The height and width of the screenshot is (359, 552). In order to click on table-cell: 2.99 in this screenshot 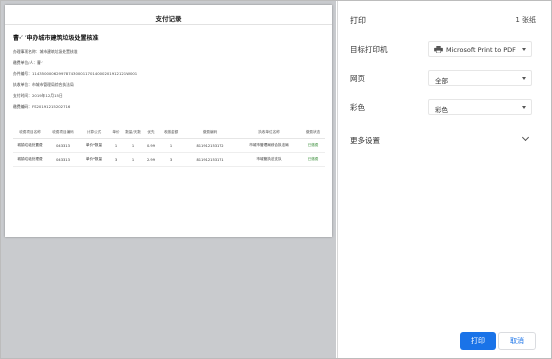, I will do `click(151, 159)`.